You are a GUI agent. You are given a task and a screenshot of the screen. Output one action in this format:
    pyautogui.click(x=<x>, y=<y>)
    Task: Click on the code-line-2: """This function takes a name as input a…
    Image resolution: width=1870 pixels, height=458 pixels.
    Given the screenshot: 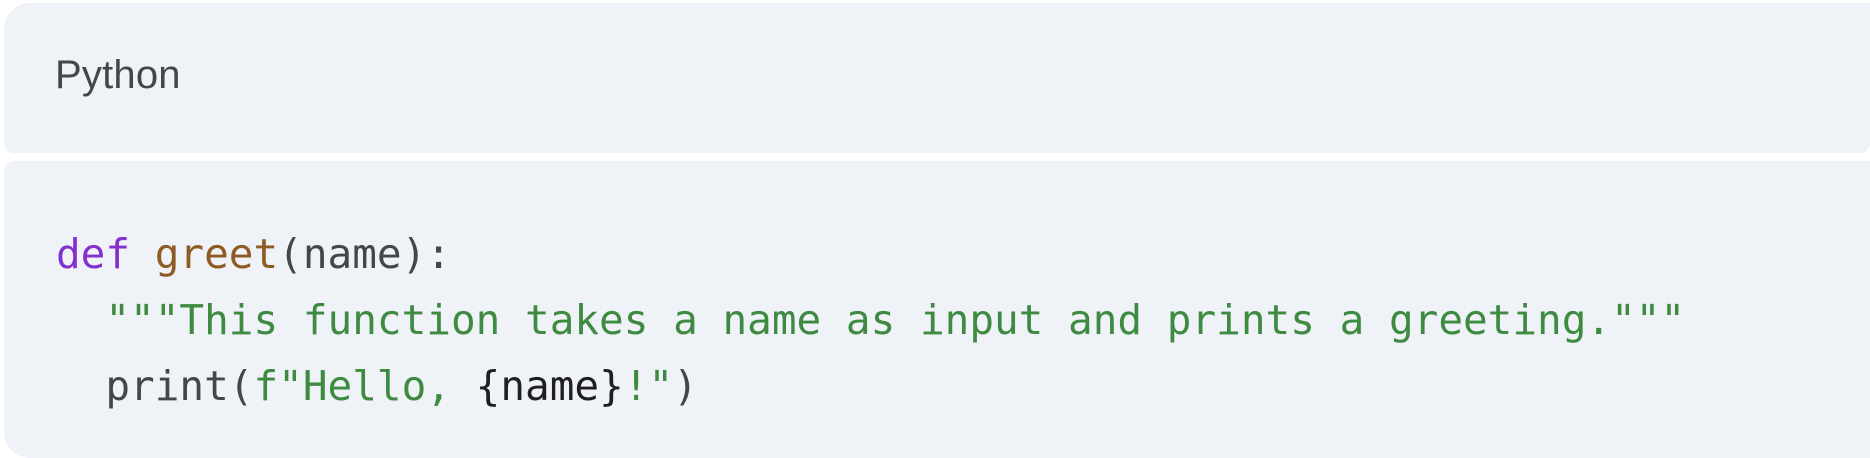 What is the action you would take?
    pyautogui.click(x=870, y=320)
    